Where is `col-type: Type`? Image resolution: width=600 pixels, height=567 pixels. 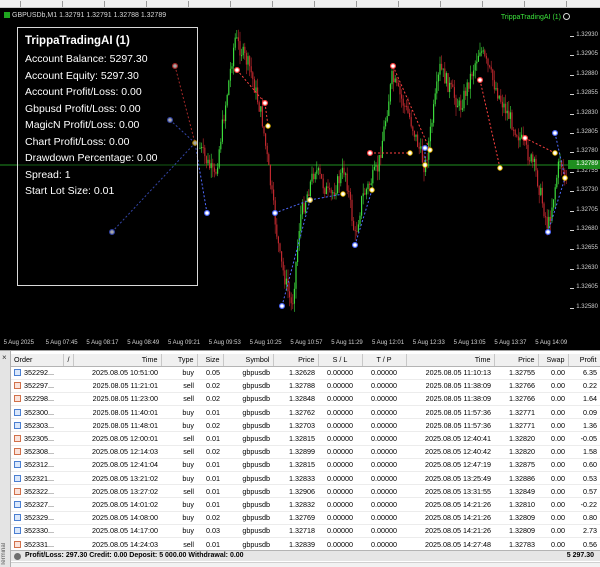
col-type: Type is located at coordinates (179, 360).